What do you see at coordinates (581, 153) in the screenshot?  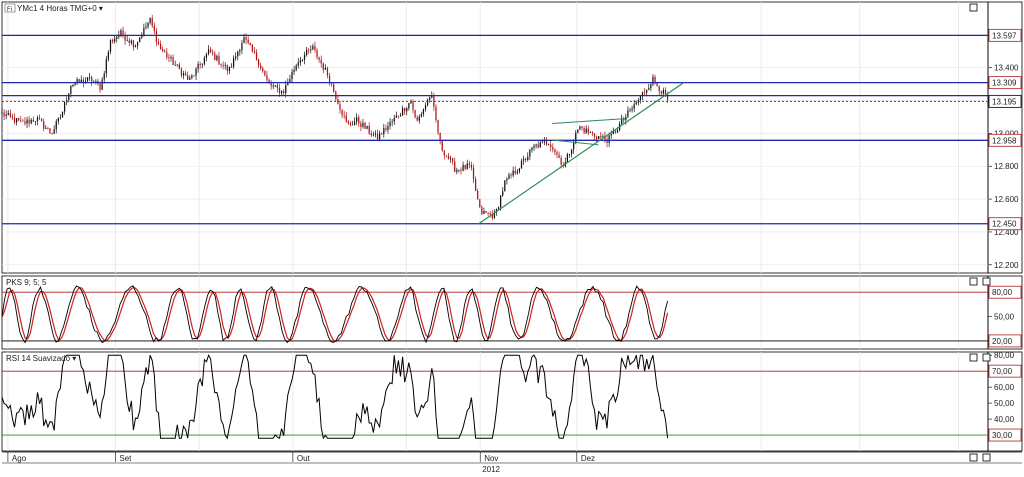 I see `trendline` at bounding box center [581, 153].